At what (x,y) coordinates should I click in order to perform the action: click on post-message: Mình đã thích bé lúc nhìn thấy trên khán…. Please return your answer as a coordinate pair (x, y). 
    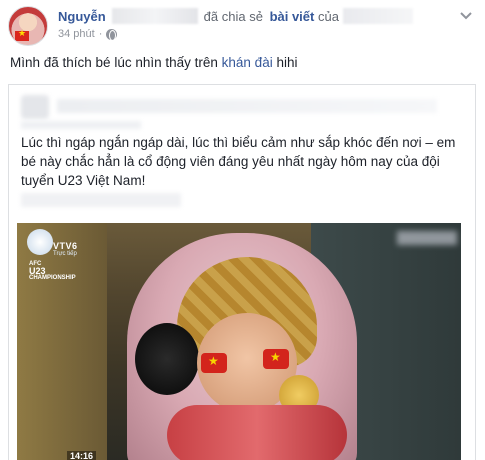
    Looking at the image, I should click on (153, 63).